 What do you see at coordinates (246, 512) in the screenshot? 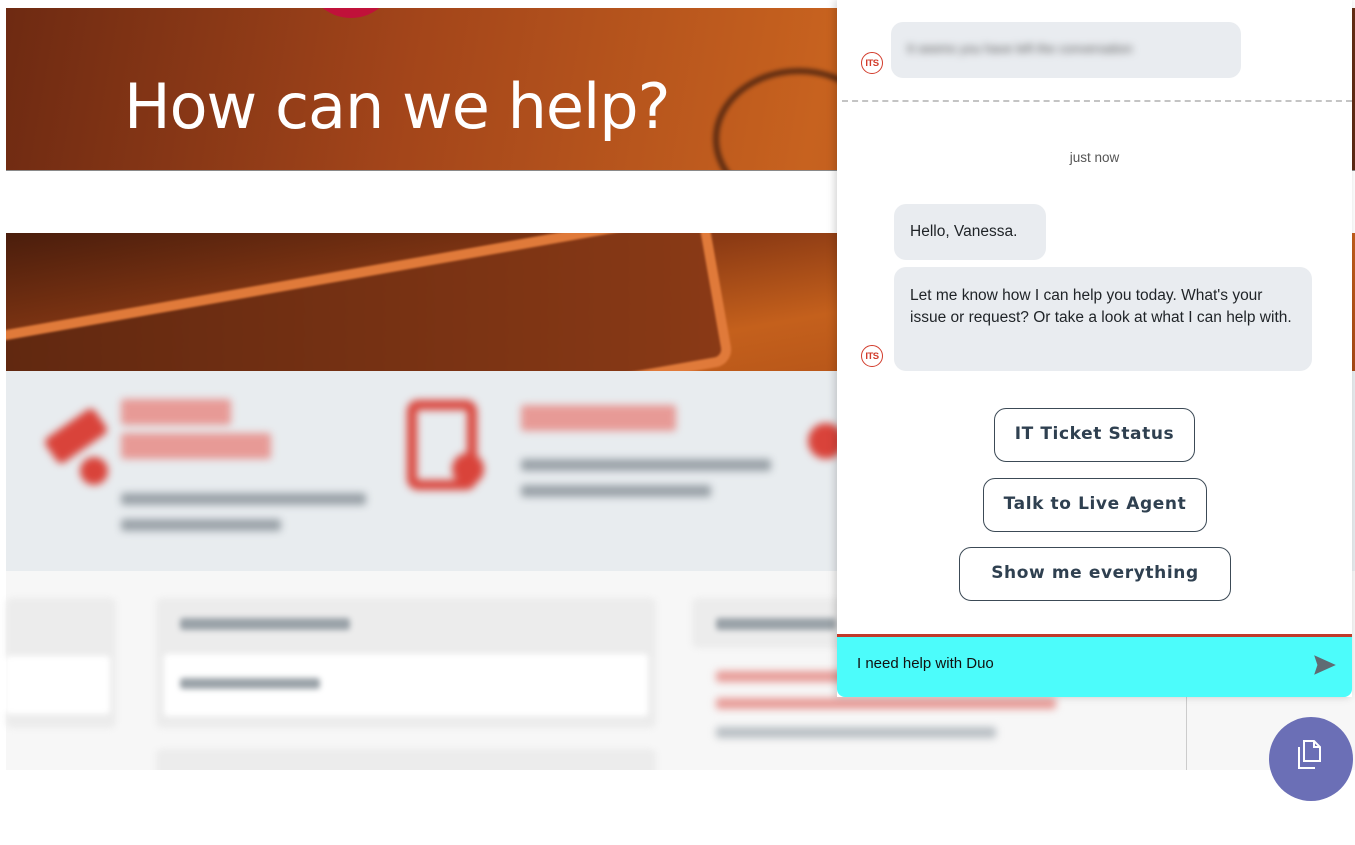
I see `card-request-description` at bounding box center [246, 512].